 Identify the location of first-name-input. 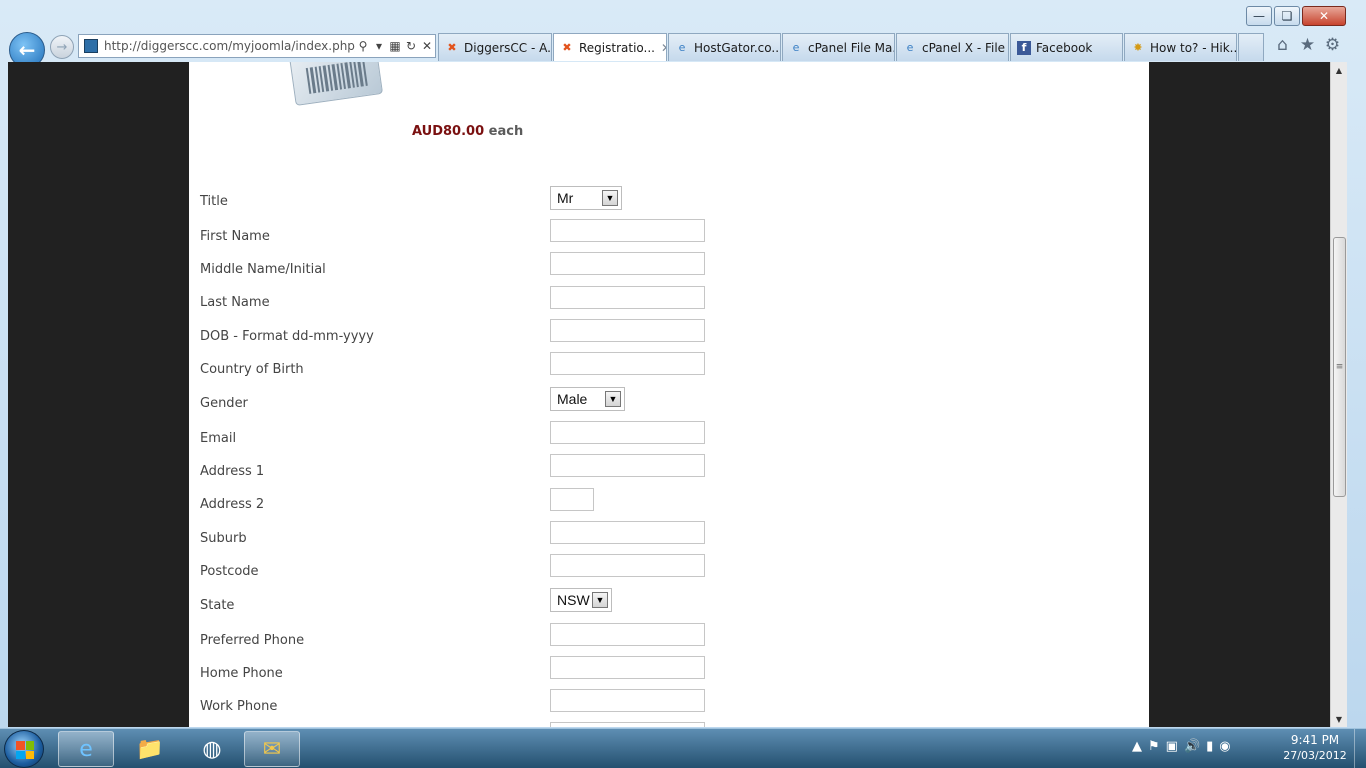
(627, 230).